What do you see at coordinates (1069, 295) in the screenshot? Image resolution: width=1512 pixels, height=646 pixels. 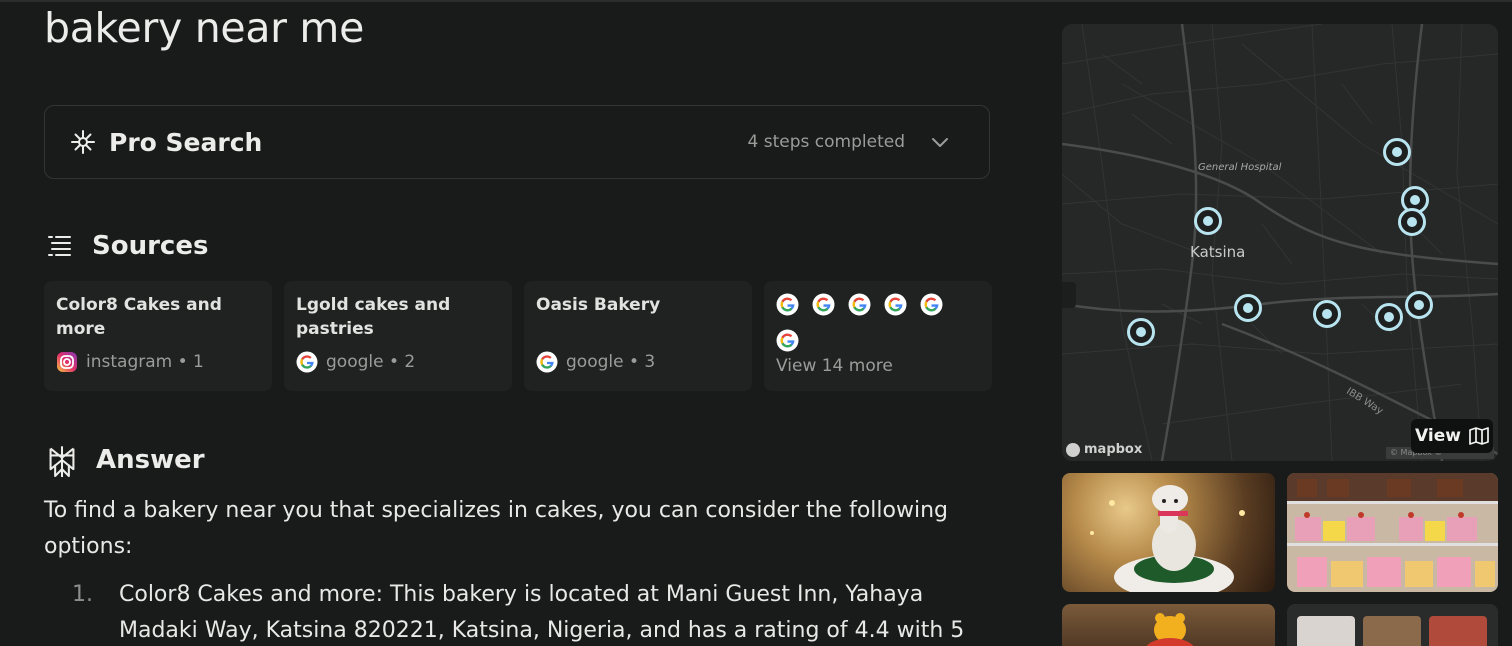 I see `map-edge-handle` at bounding box center [1069, 295].